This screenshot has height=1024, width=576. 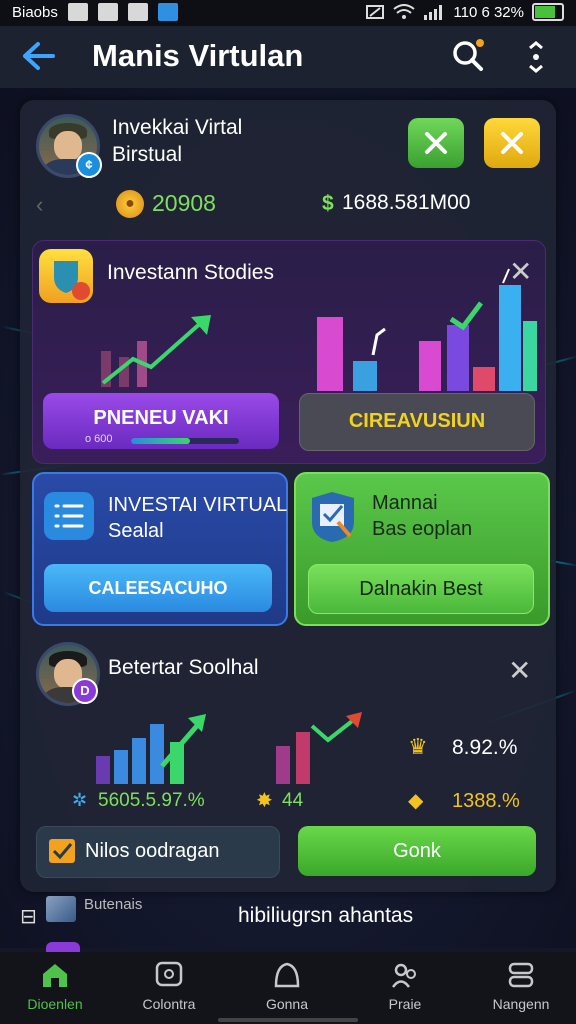 What do you see at coordinates (107, 12) in the screenshot?
I see `wave-notification-icon` at bounding box center [107, 12].